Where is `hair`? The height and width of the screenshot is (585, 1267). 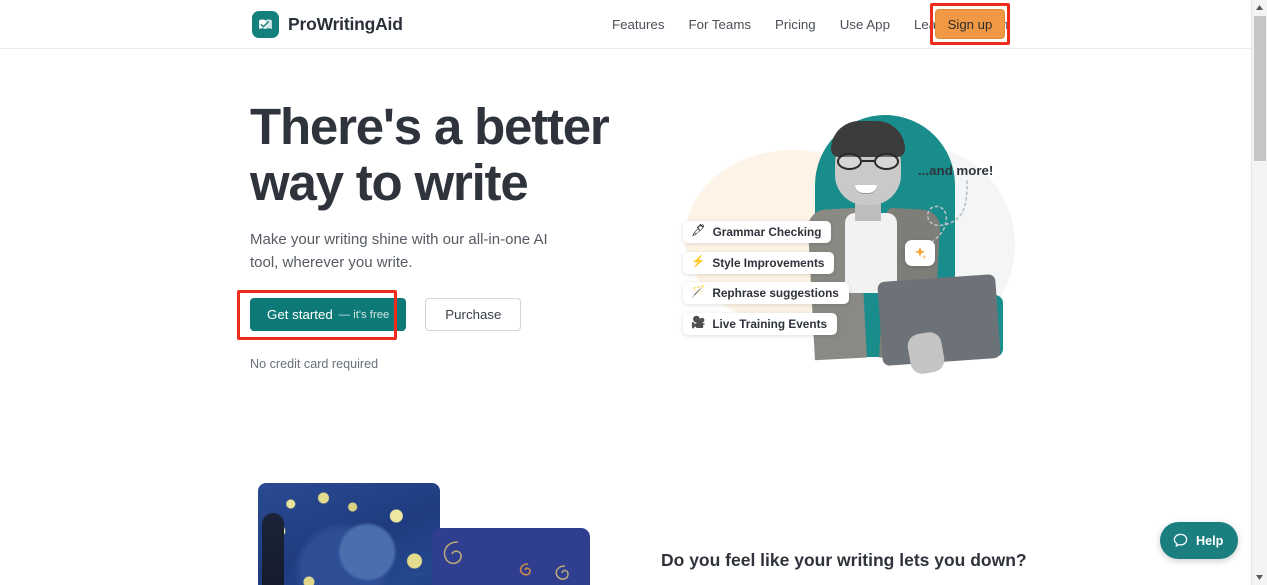 hair is located at coordinates (868, 139).